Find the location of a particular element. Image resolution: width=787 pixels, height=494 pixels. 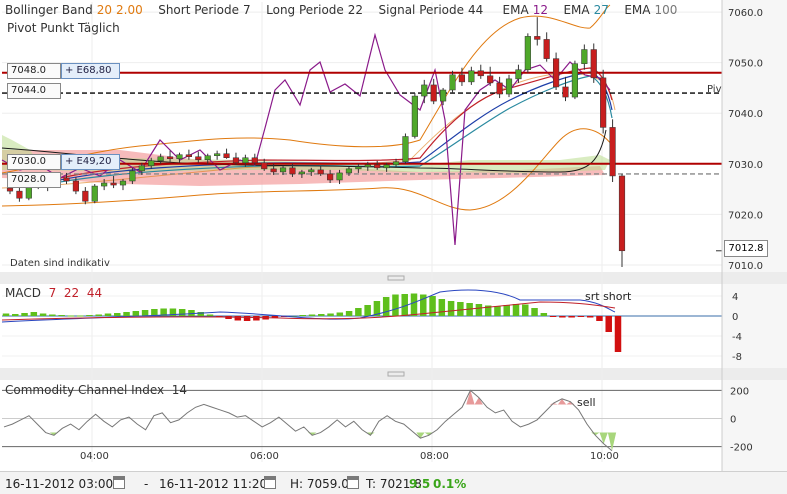

cci-tick-label: 0 is located at coordinates (733, 420).